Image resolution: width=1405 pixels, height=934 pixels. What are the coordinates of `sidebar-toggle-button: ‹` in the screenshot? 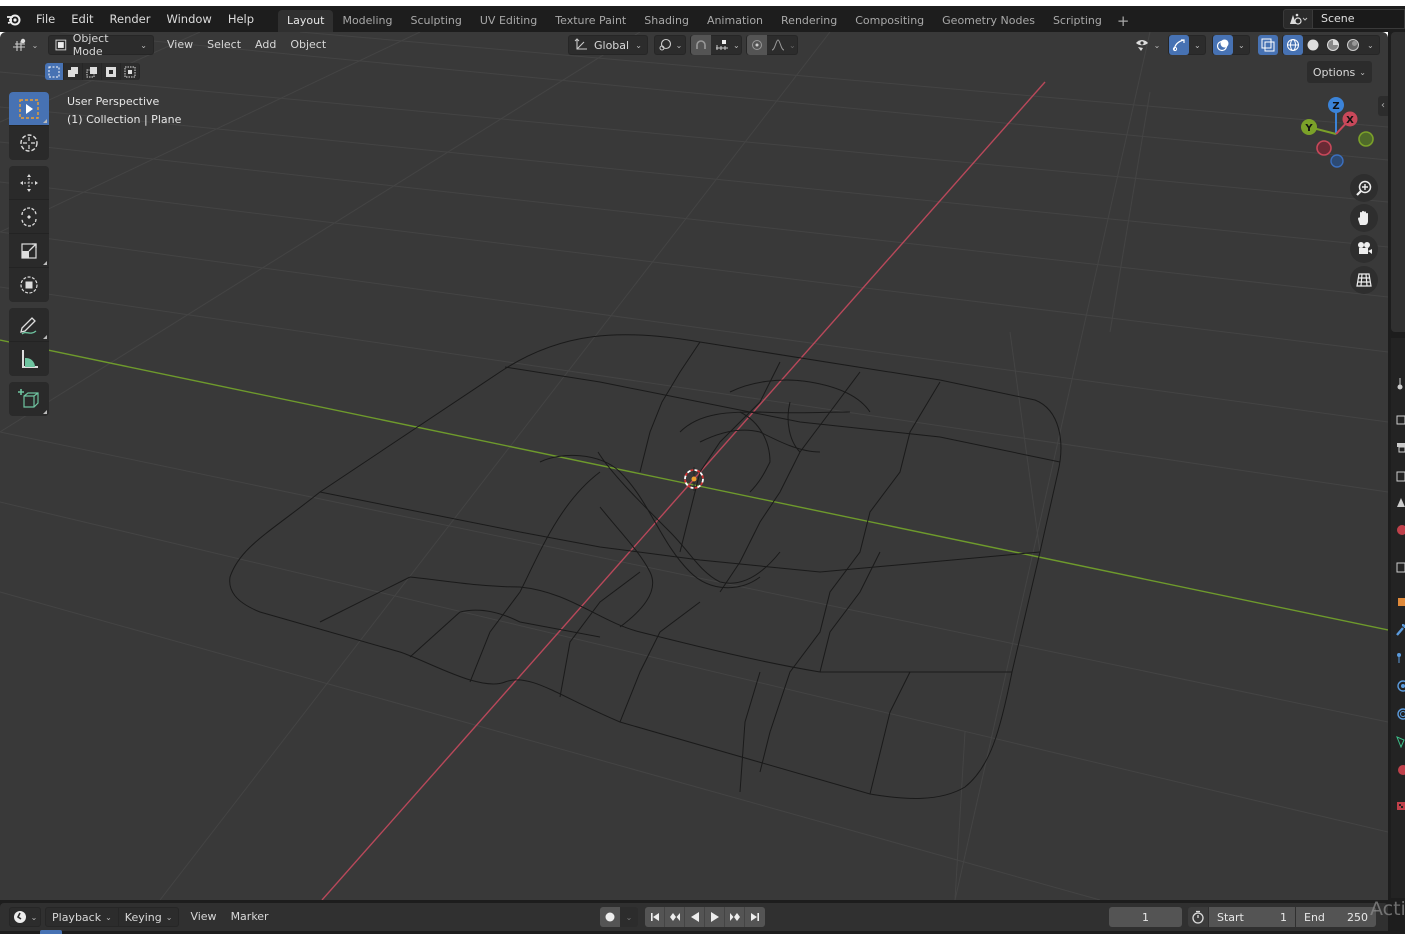 It's located at (1383, 106).